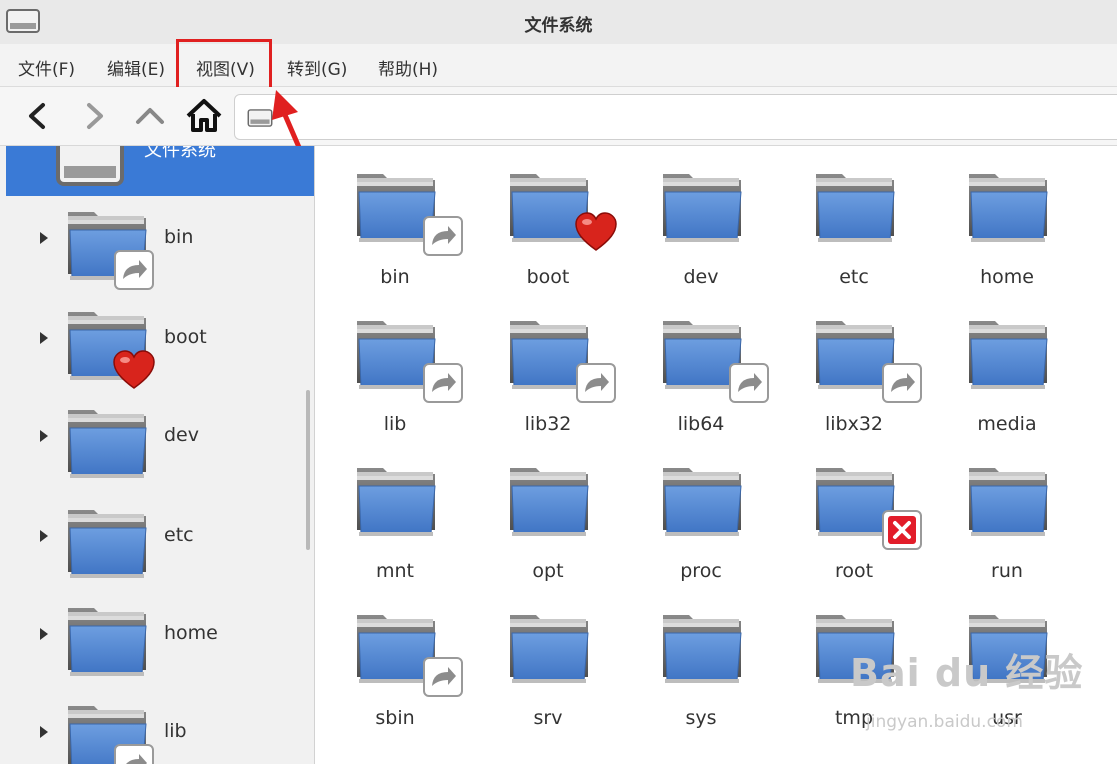  I want to click on file-item-srv: srv, so click(548, 661).